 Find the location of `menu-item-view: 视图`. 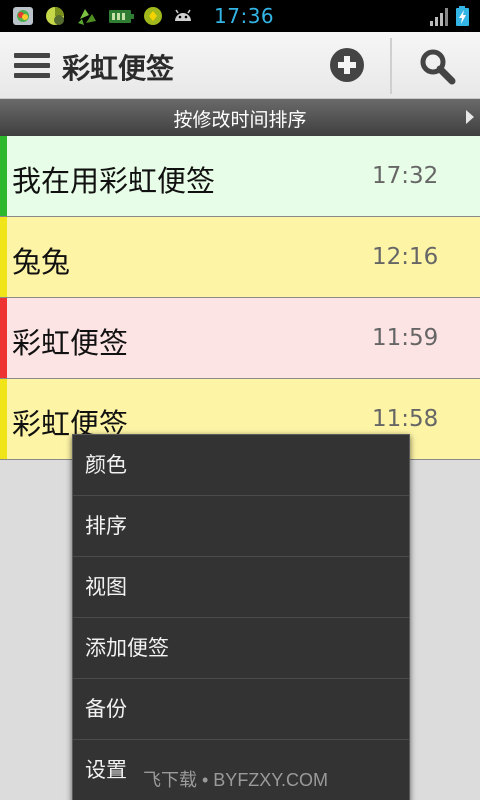

menu-item-view: 视图 is located at coordinates (241, 587).